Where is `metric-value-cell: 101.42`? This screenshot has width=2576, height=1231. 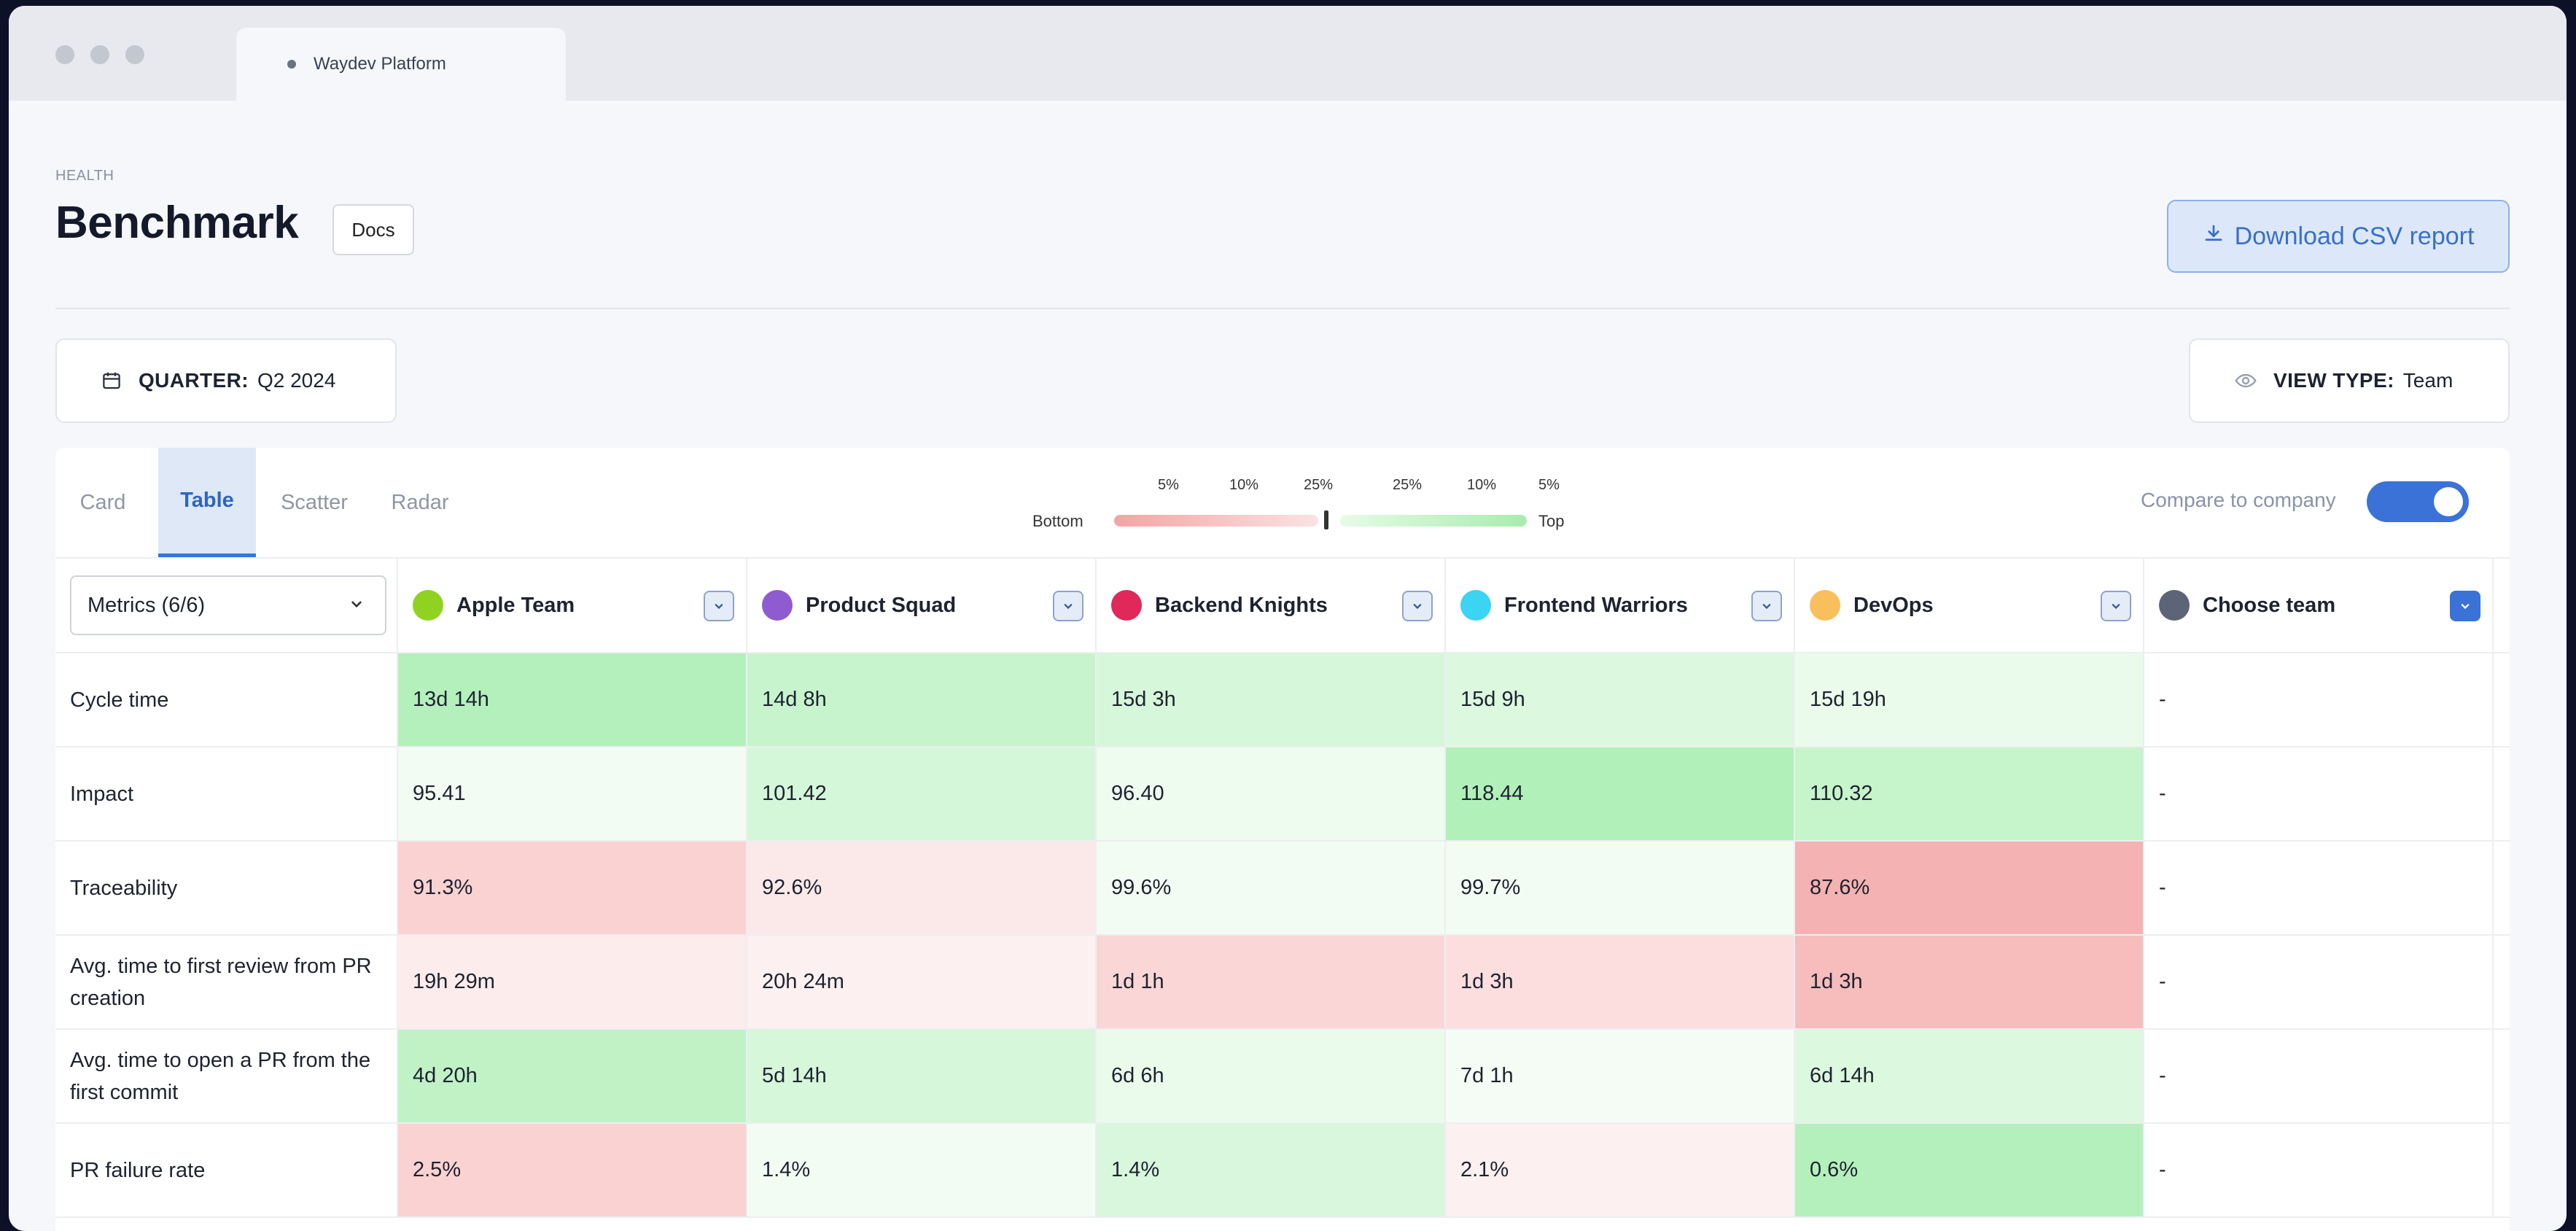
metric-value-cell: 101.42 is located at coordinates (922, 793).